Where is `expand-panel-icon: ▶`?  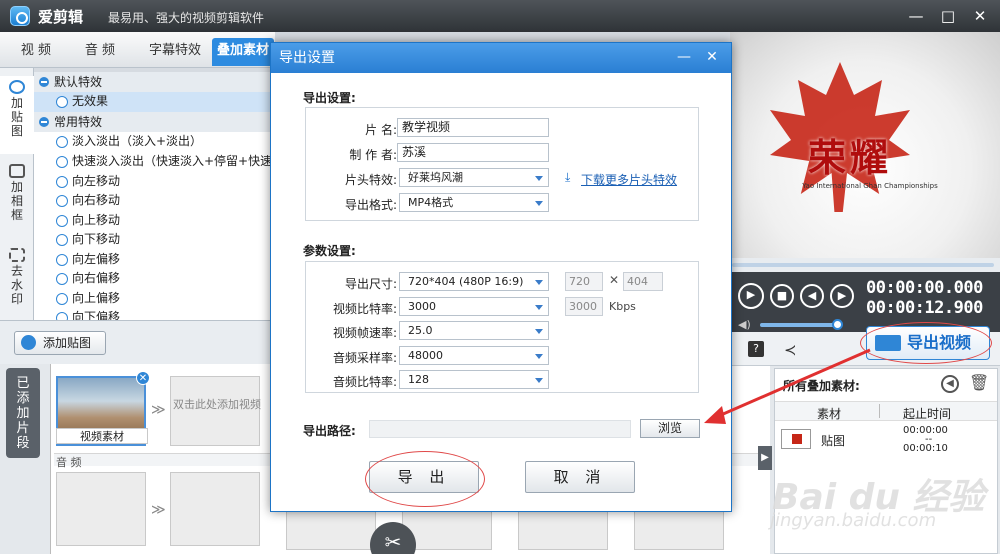 expand-panel-icon: ▶ is located at coordinates (765, 458).